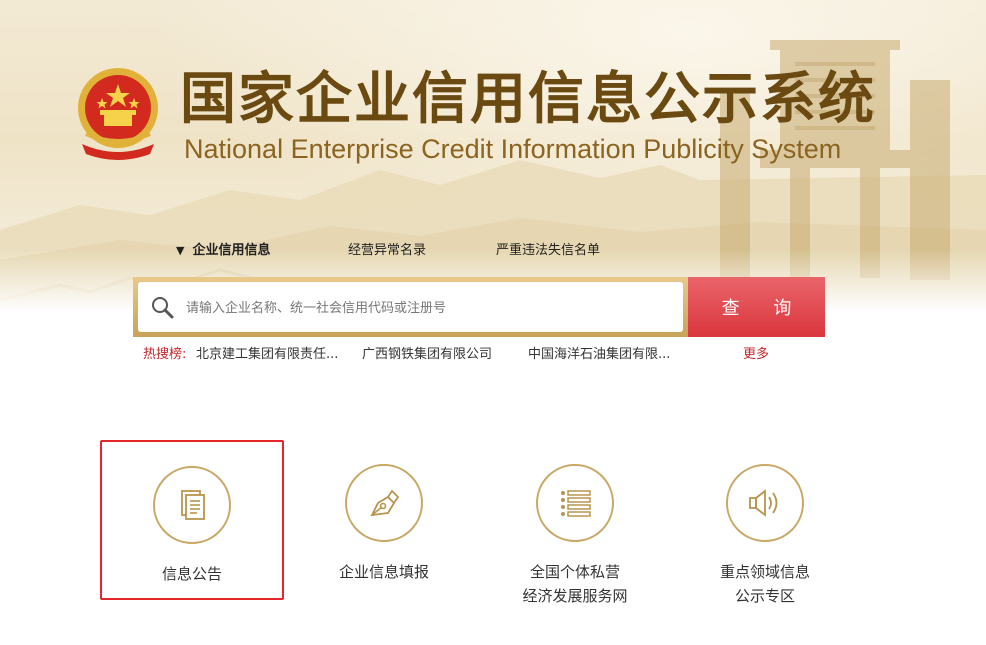 The width and height of the screenshot is (986, 645). Describe the element at coordinates (763, 503) in the screenshot. I see `speaker-icon` at that location.